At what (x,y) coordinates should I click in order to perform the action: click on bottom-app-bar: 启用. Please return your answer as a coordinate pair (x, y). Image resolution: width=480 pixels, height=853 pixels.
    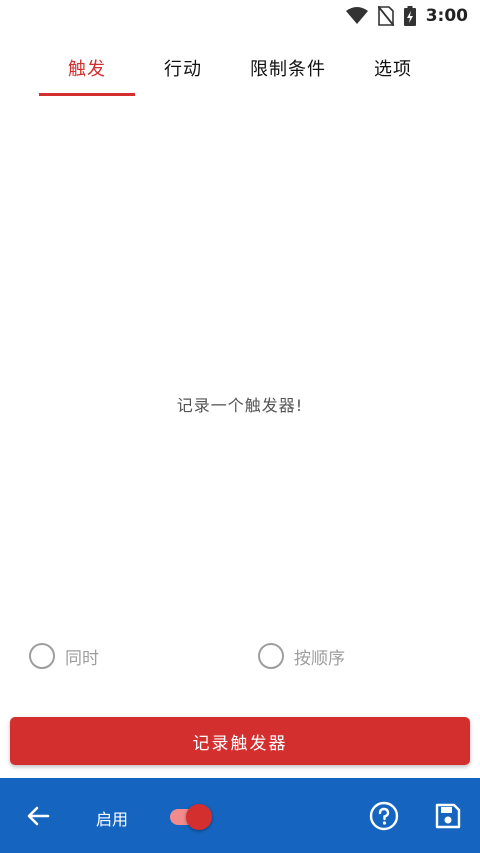
    Looking at the image, I should click on (240, 815).